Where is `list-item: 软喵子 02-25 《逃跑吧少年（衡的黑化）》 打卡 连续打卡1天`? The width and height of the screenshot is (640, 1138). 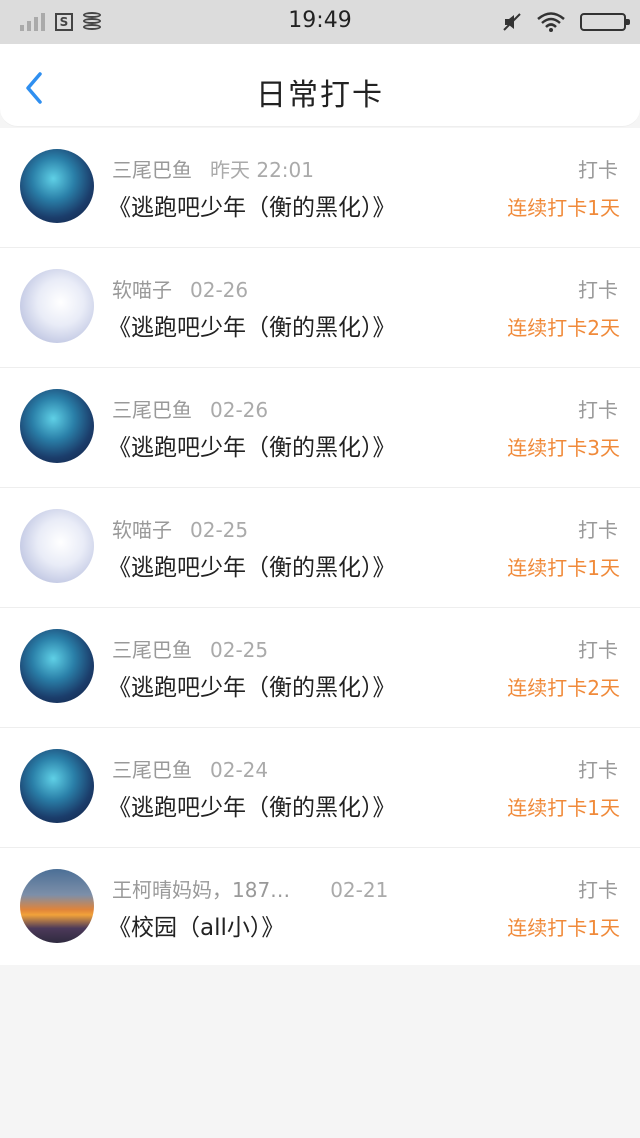
list-item: 软喵子 02-25 《逃跑吧少年（衡的黑化）》 打卡 连续打卡1天 is located at coordinates (320, 548).